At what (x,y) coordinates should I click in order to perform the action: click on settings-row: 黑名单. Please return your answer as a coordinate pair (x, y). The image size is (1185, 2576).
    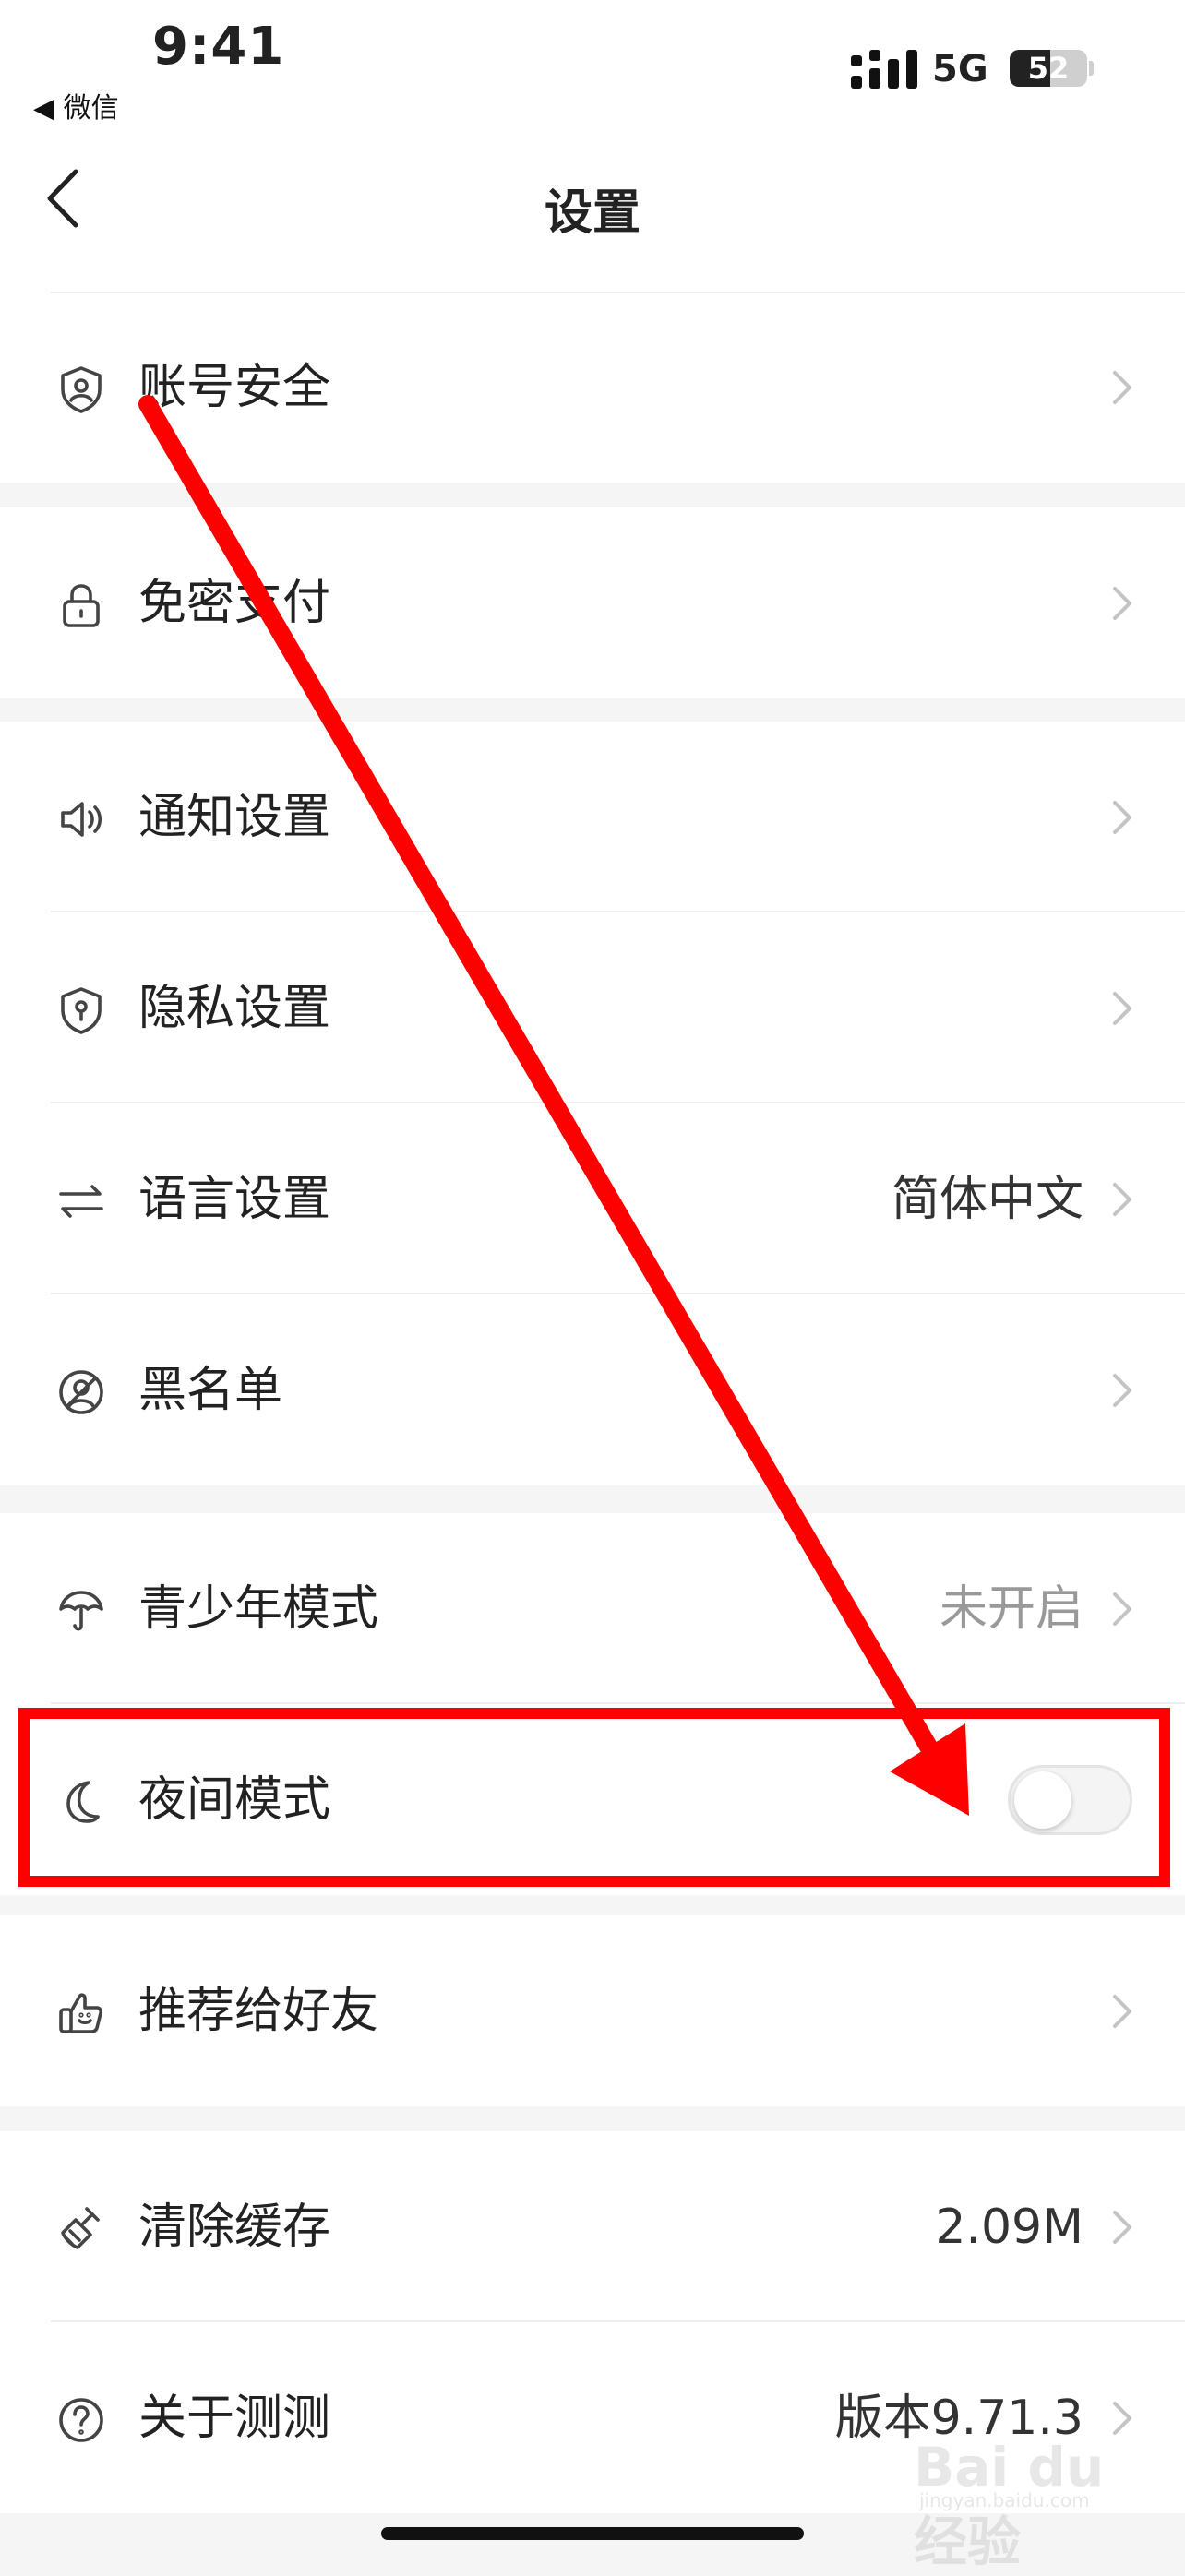
    Looking at the image, I should click on (592, 1390).